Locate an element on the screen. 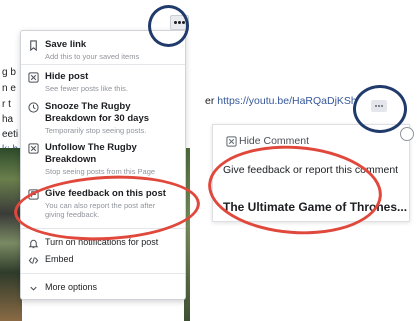  post-text-fragment: n e is located at coordinates (9, 88).